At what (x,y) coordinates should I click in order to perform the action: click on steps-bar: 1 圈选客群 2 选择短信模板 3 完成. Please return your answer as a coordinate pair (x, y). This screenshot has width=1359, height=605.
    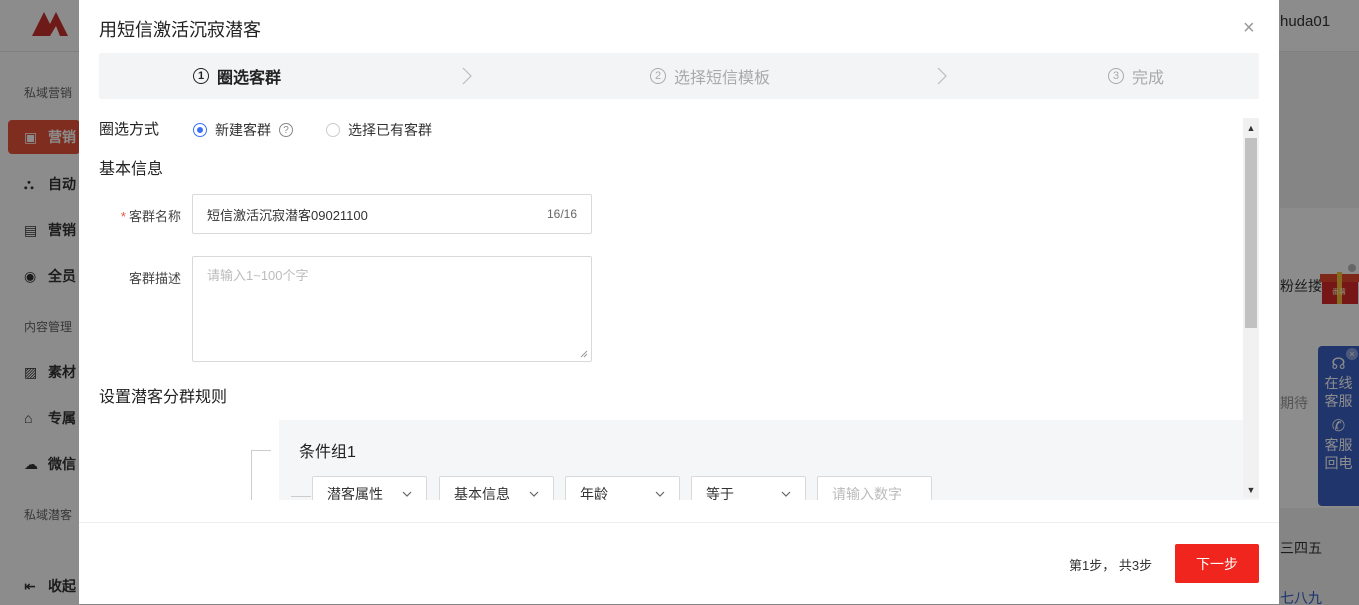
    Looking at the image, I should click on (679, 76).